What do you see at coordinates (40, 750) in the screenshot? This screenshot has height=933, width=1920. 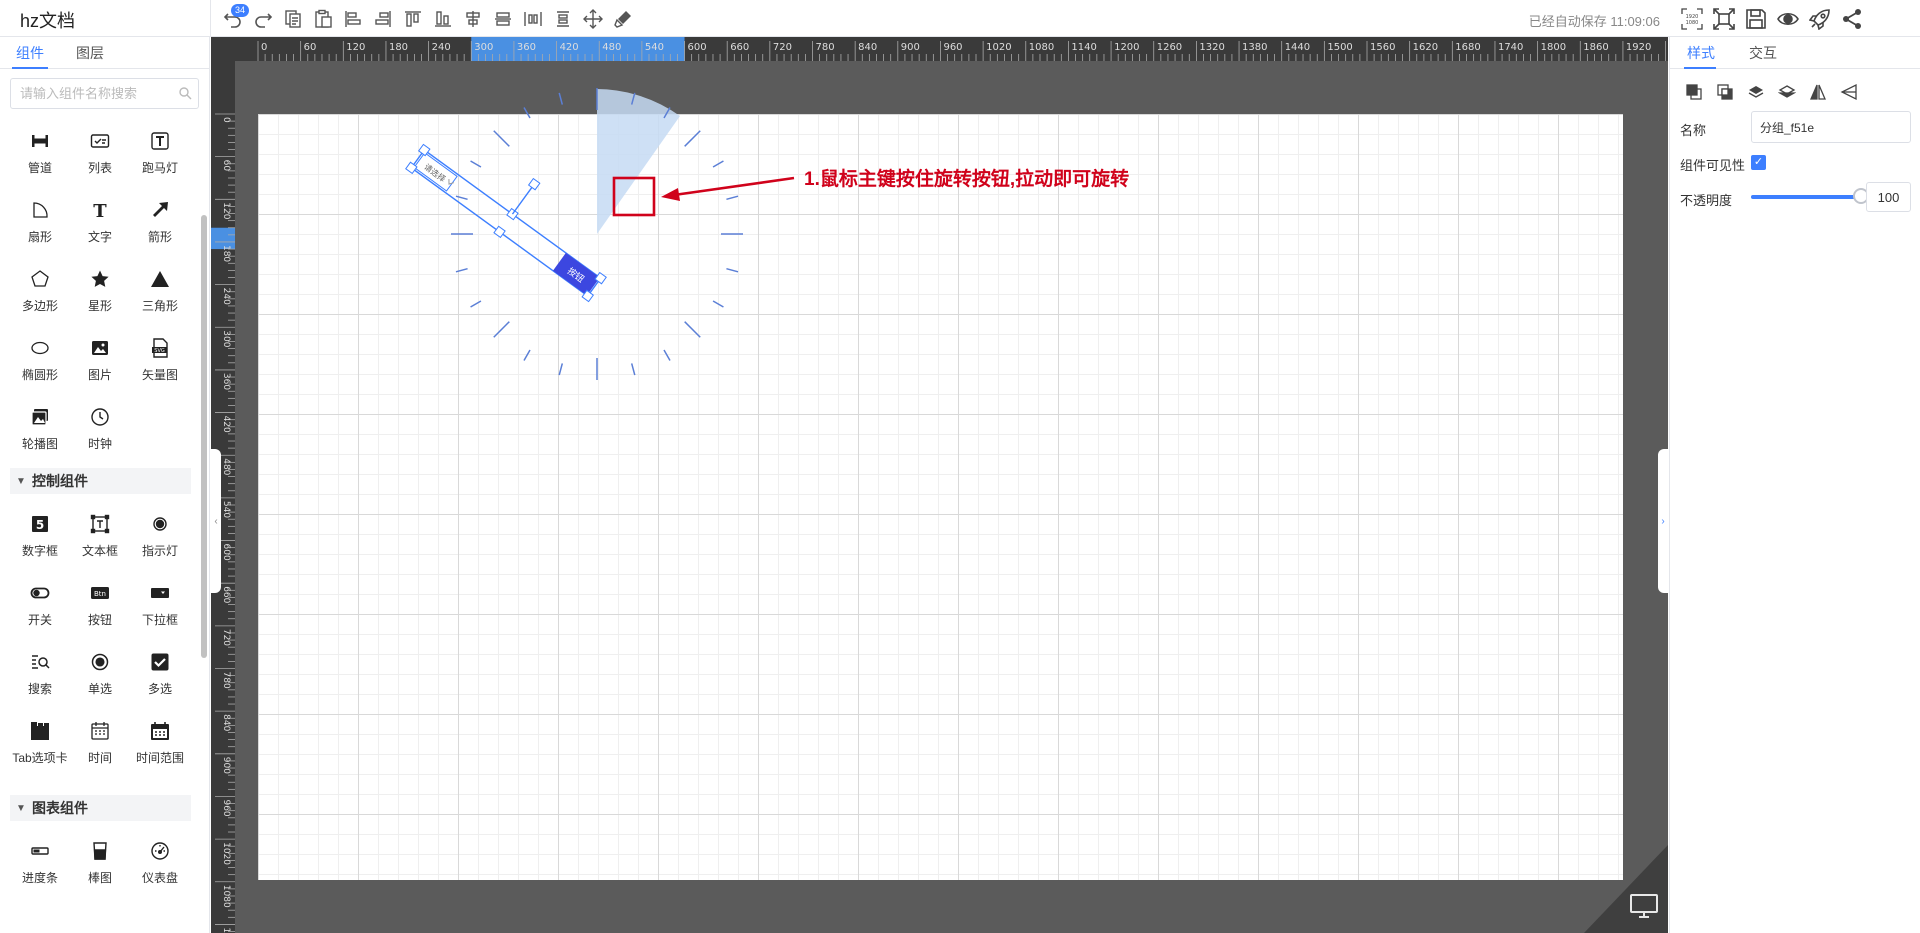 I see `component-tab: Tab选项卡` at bounding box center [40, 750].